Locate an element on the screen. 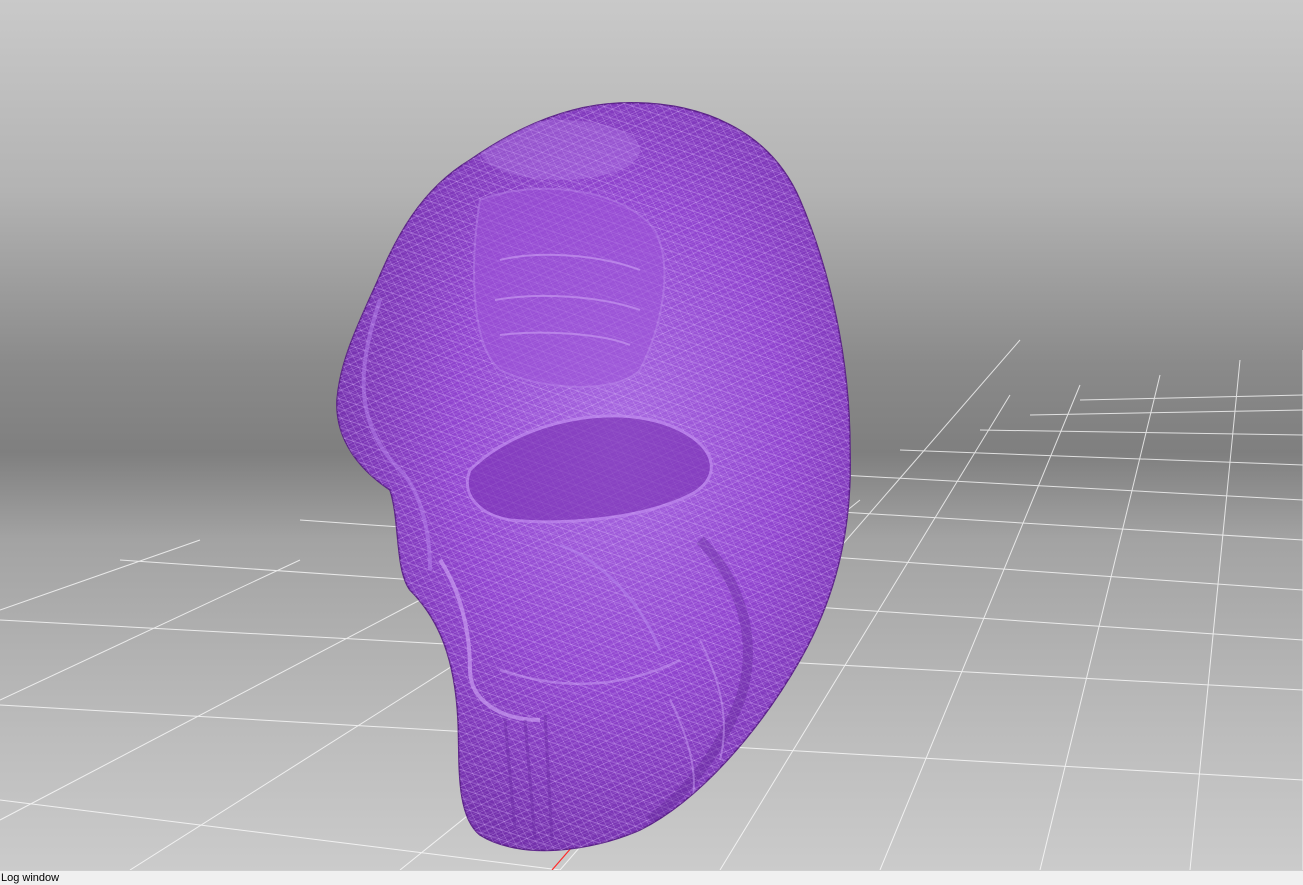 The image size is (1303, 885). log-window-label: Log window is located at coordinates (30, 878).